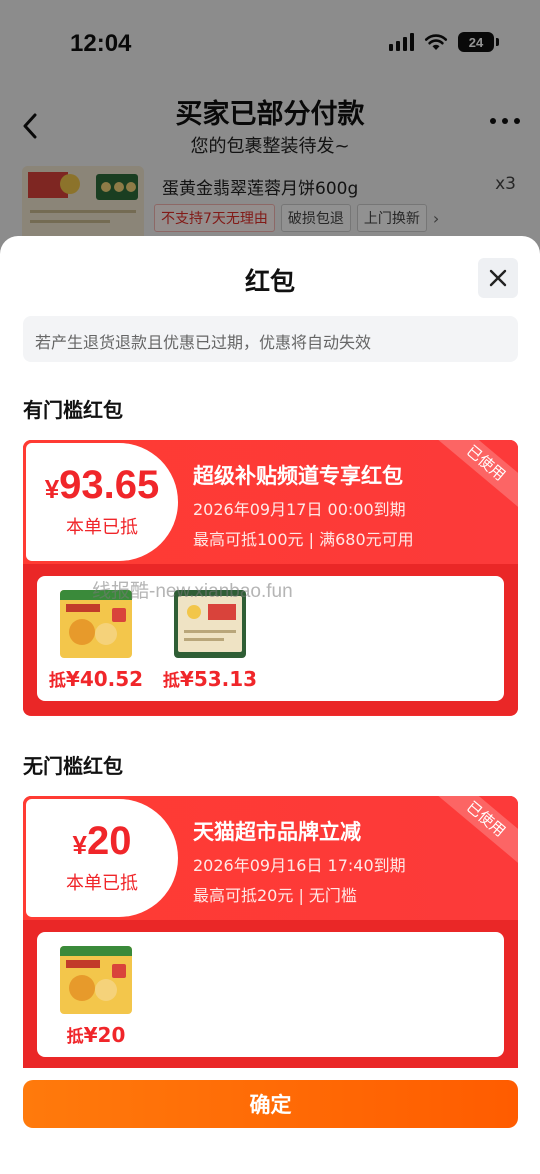 The width and height of the screenshot is (540, 1174). What do you see at coordinates (73, 766) in the screenshot?
I see `section-title: 无门槛红包` at bounding box center [73, 766].